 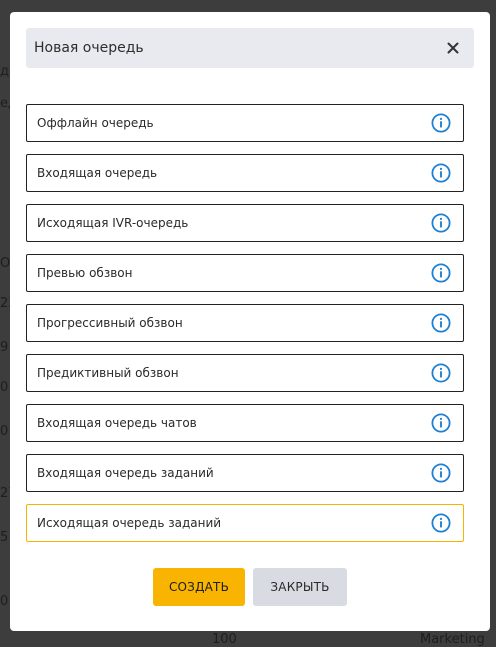 I want to click on queue-type-label: Превью обзвон, so click(x=85, y=273).